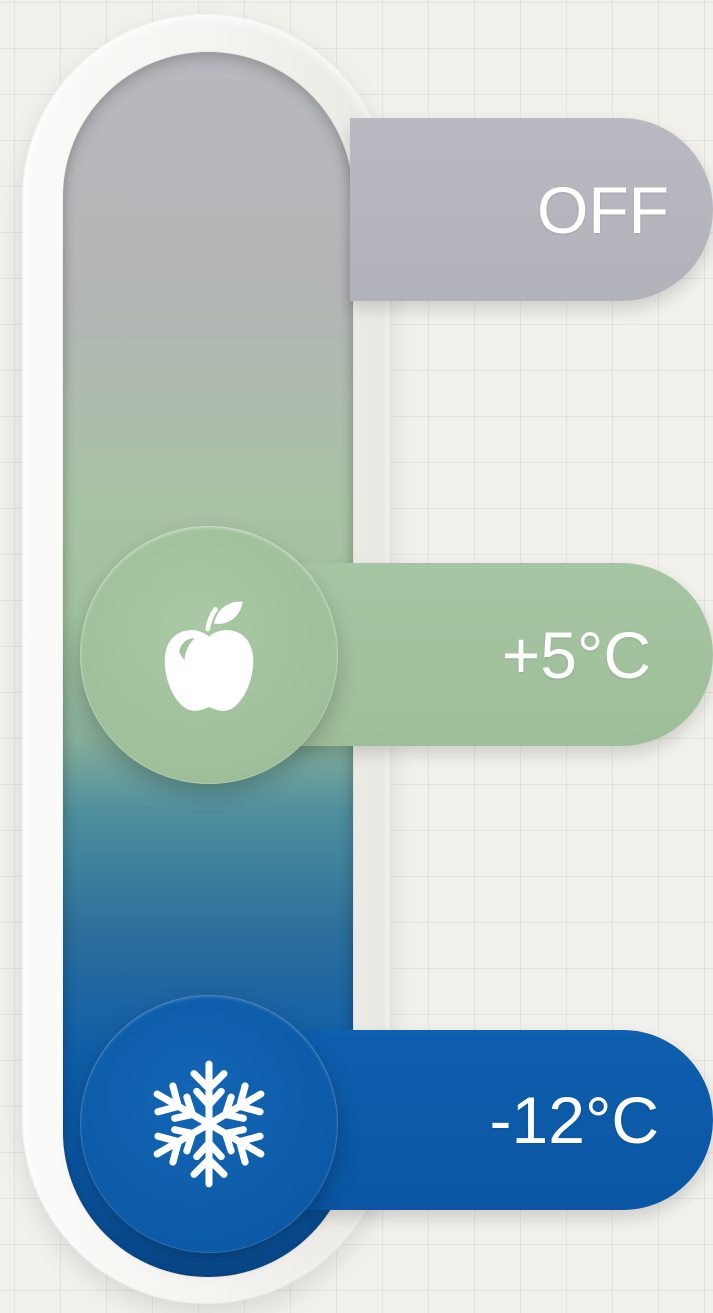  I want to click on freezer-knob, so click(209, 1124).